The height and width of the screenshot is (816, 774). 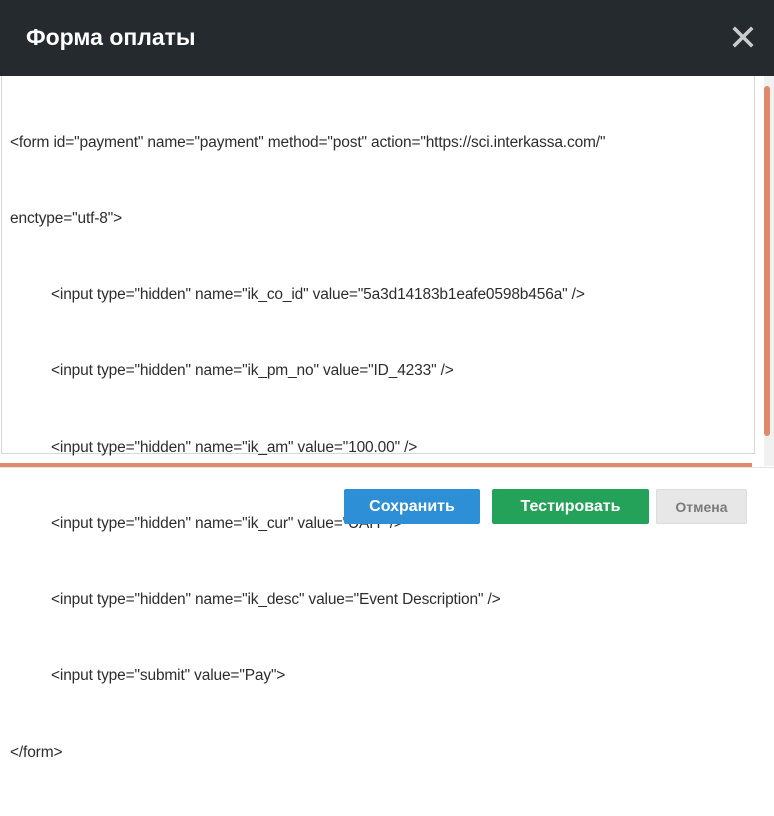 I want to click on dialog-header: Форма оплаты, so click(x=387, y=38).